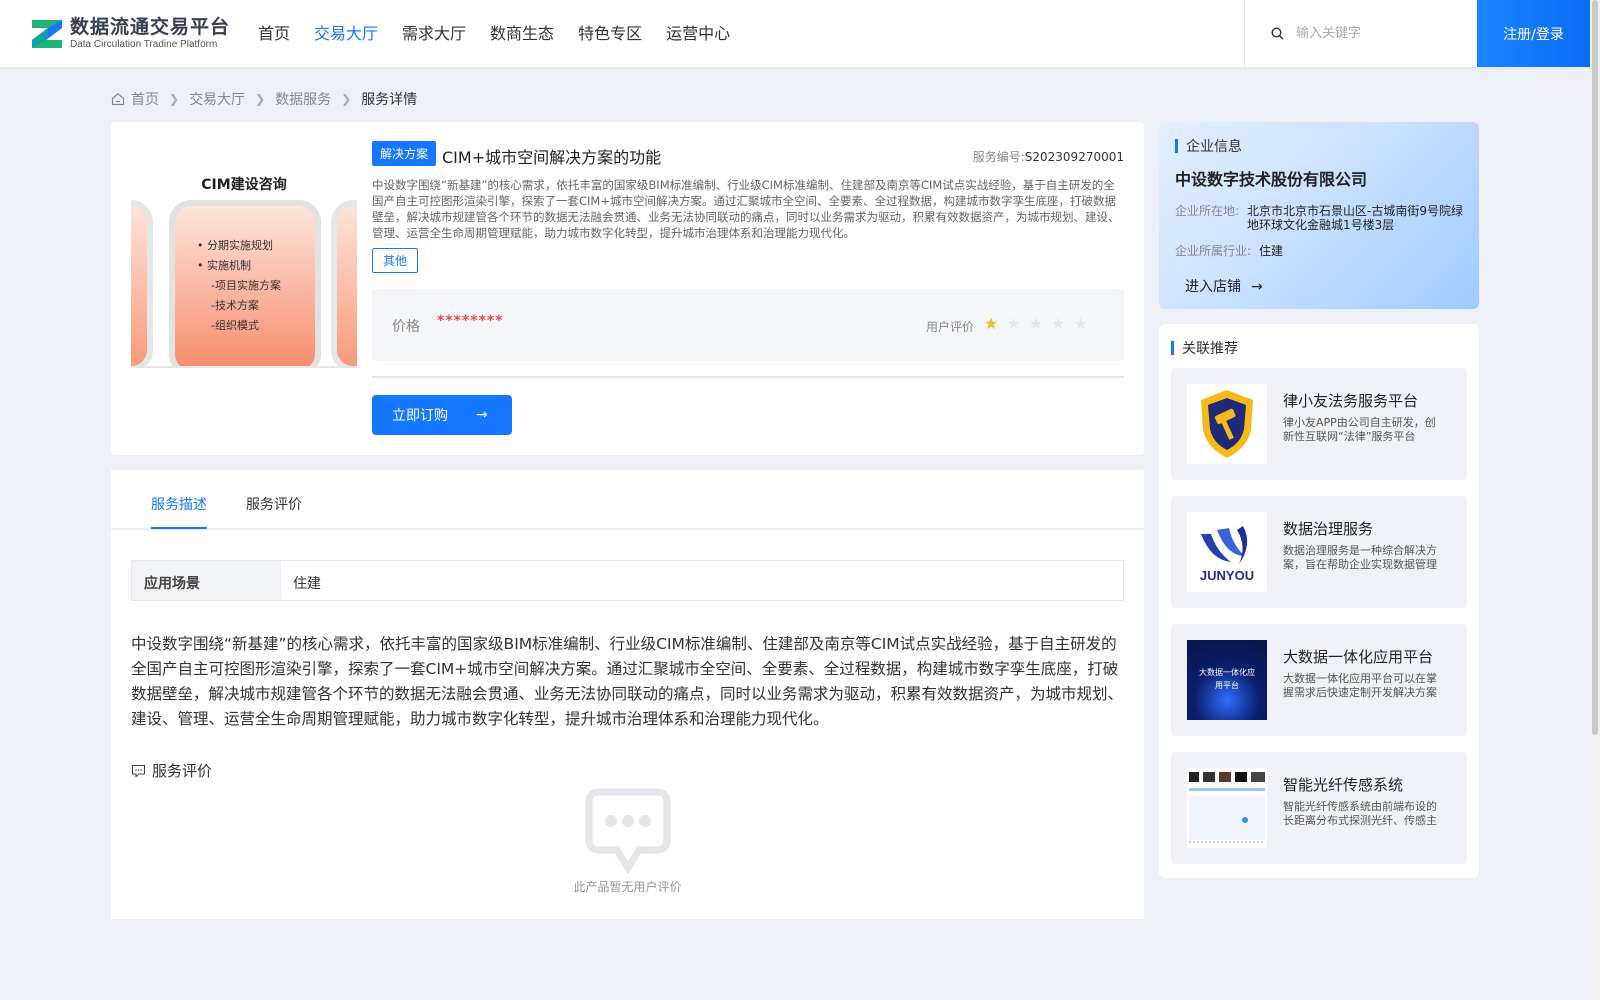 This screenshot has height=1000, width=1600. I want to click on logo-icon, so click(47, 34).